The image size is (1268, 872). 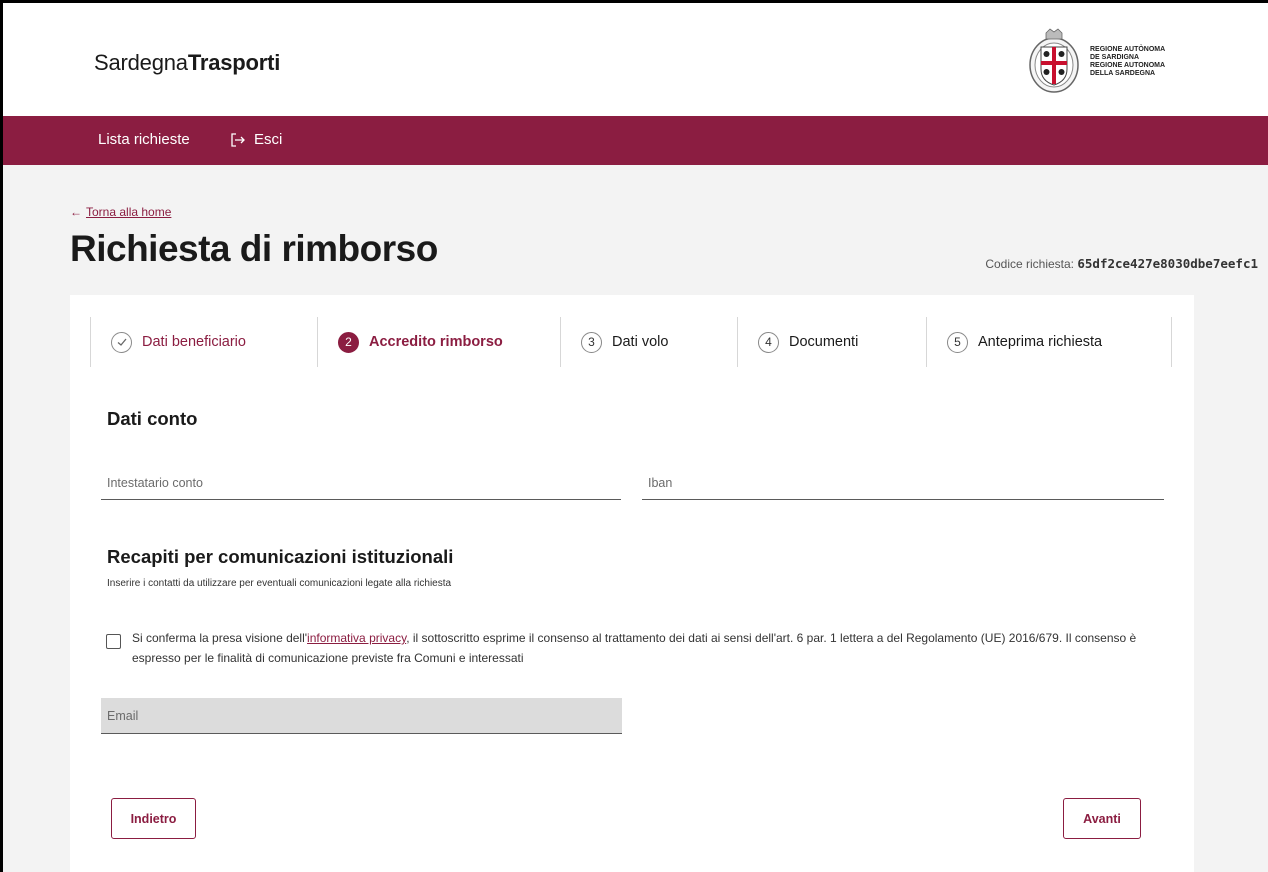 I want to click on step-dati-beneficiario: Dati beneficiario, so click(x=204, y=342).